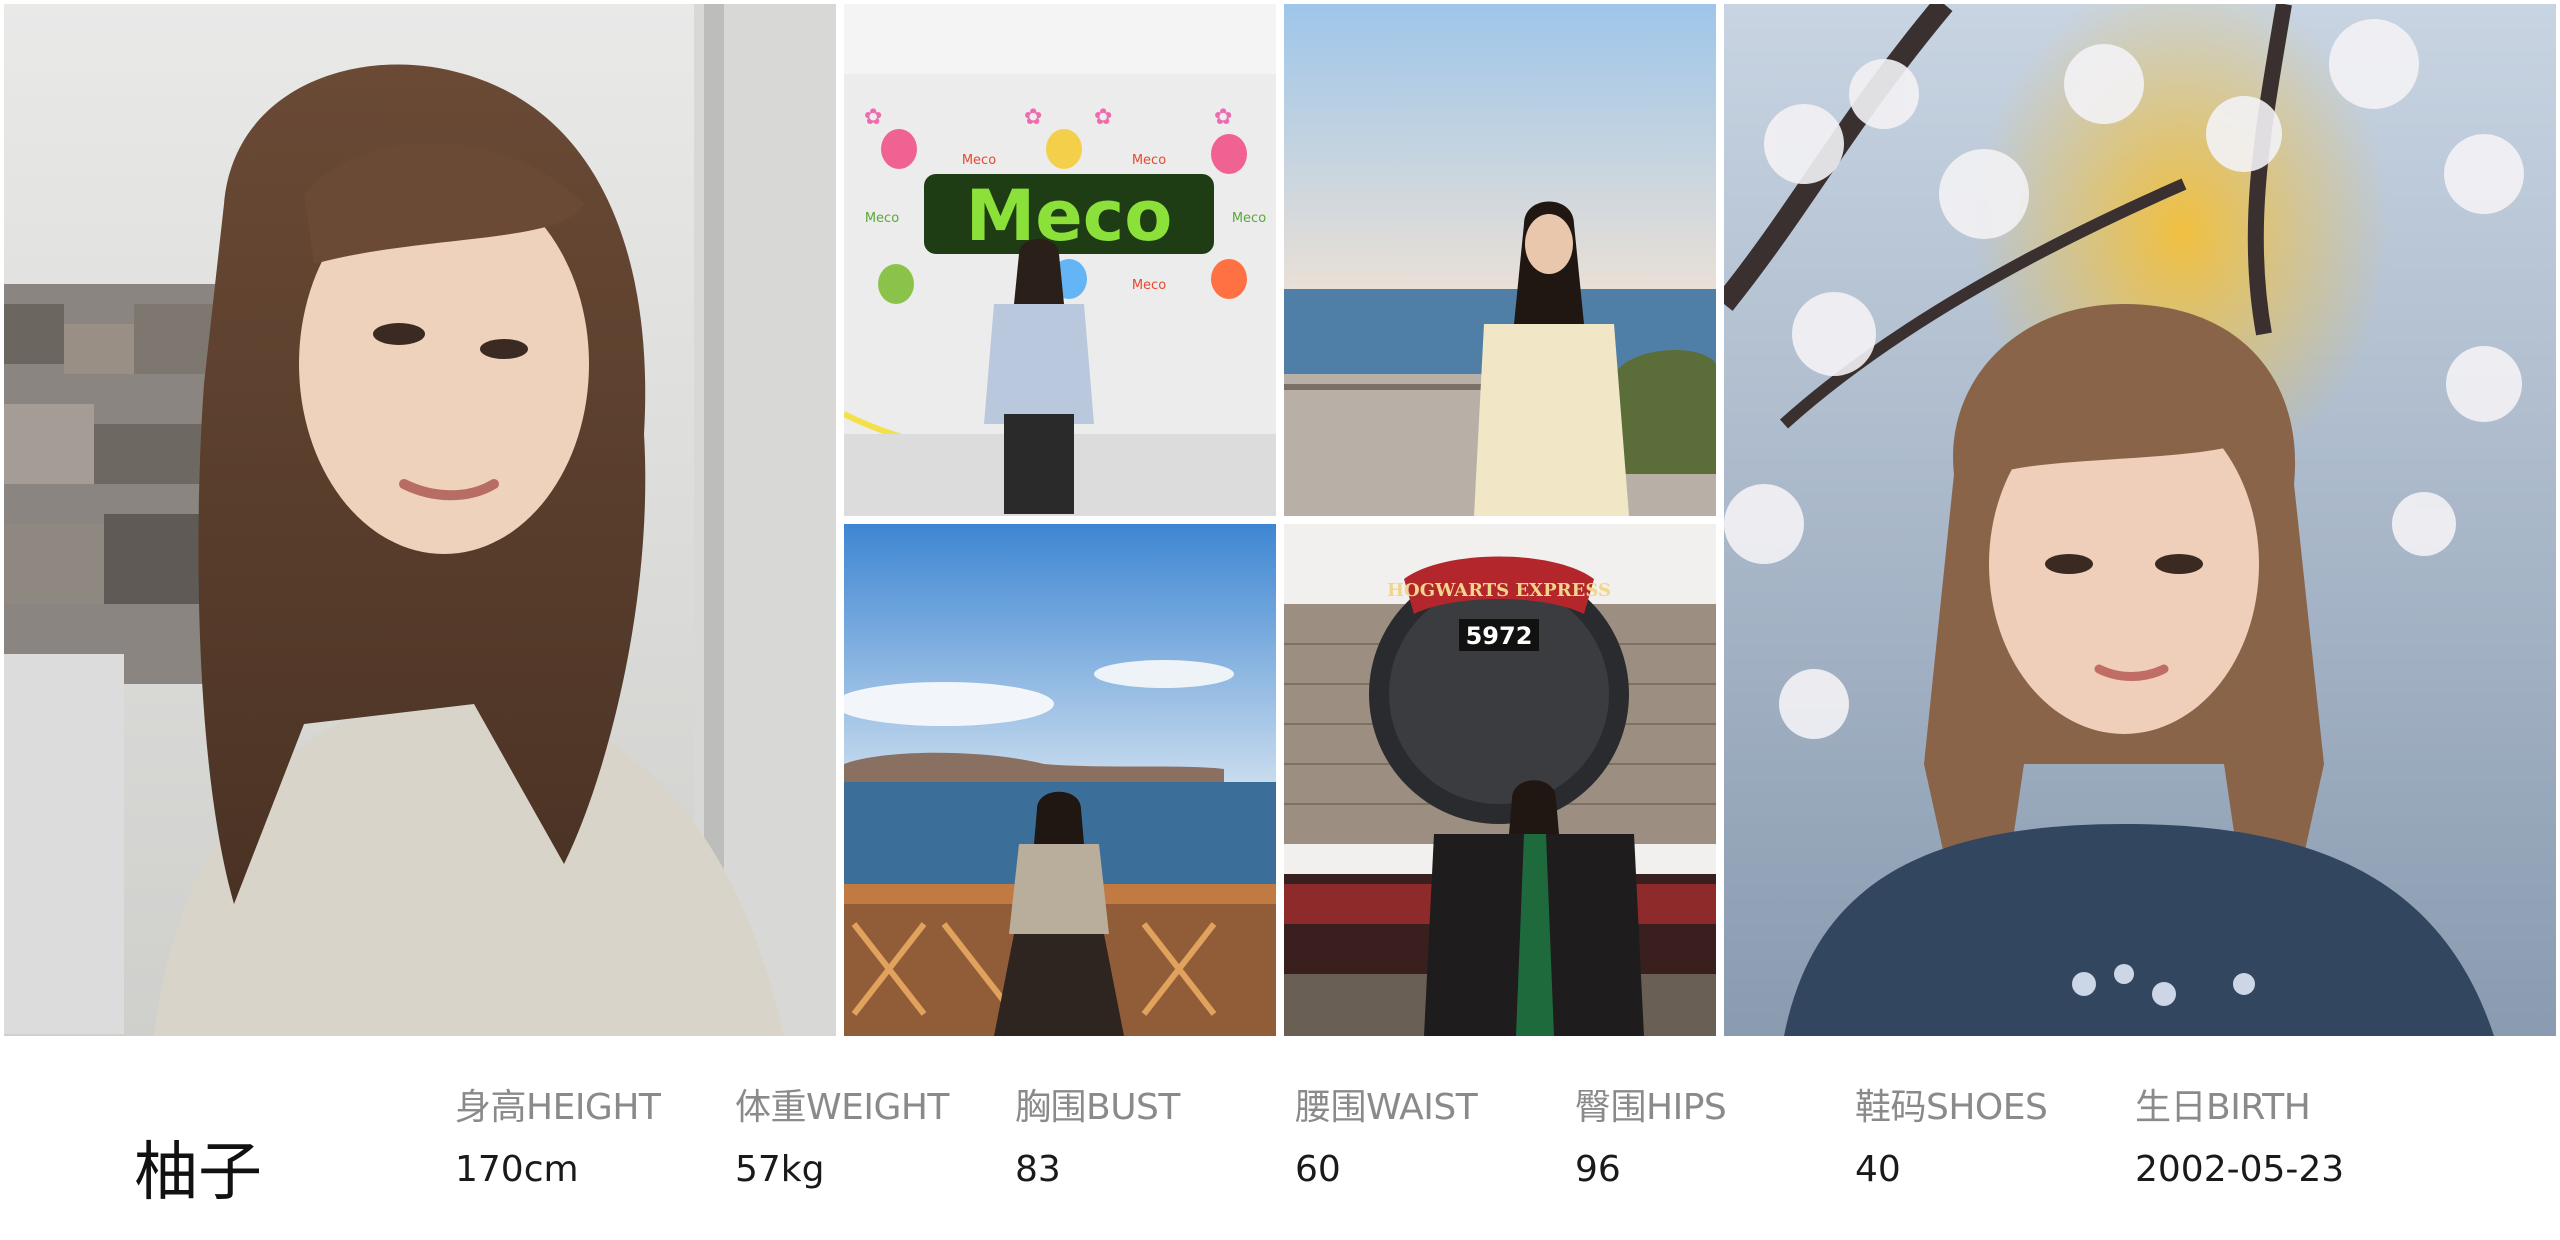 This screenshot has height=1240, width=2560. What do you see at coordinates (1499, 590) in the screenshot?
I see `train-plate-text: HOGWARTS EXPRESS` at bounding box center [1499, 590].